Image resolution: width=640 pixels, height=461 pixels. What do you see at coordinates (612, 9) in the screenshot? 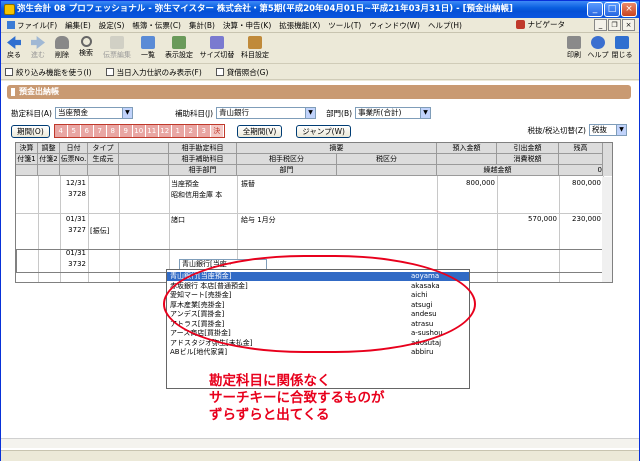
I see `maximize-button: □` at bounding box center [612, 9].